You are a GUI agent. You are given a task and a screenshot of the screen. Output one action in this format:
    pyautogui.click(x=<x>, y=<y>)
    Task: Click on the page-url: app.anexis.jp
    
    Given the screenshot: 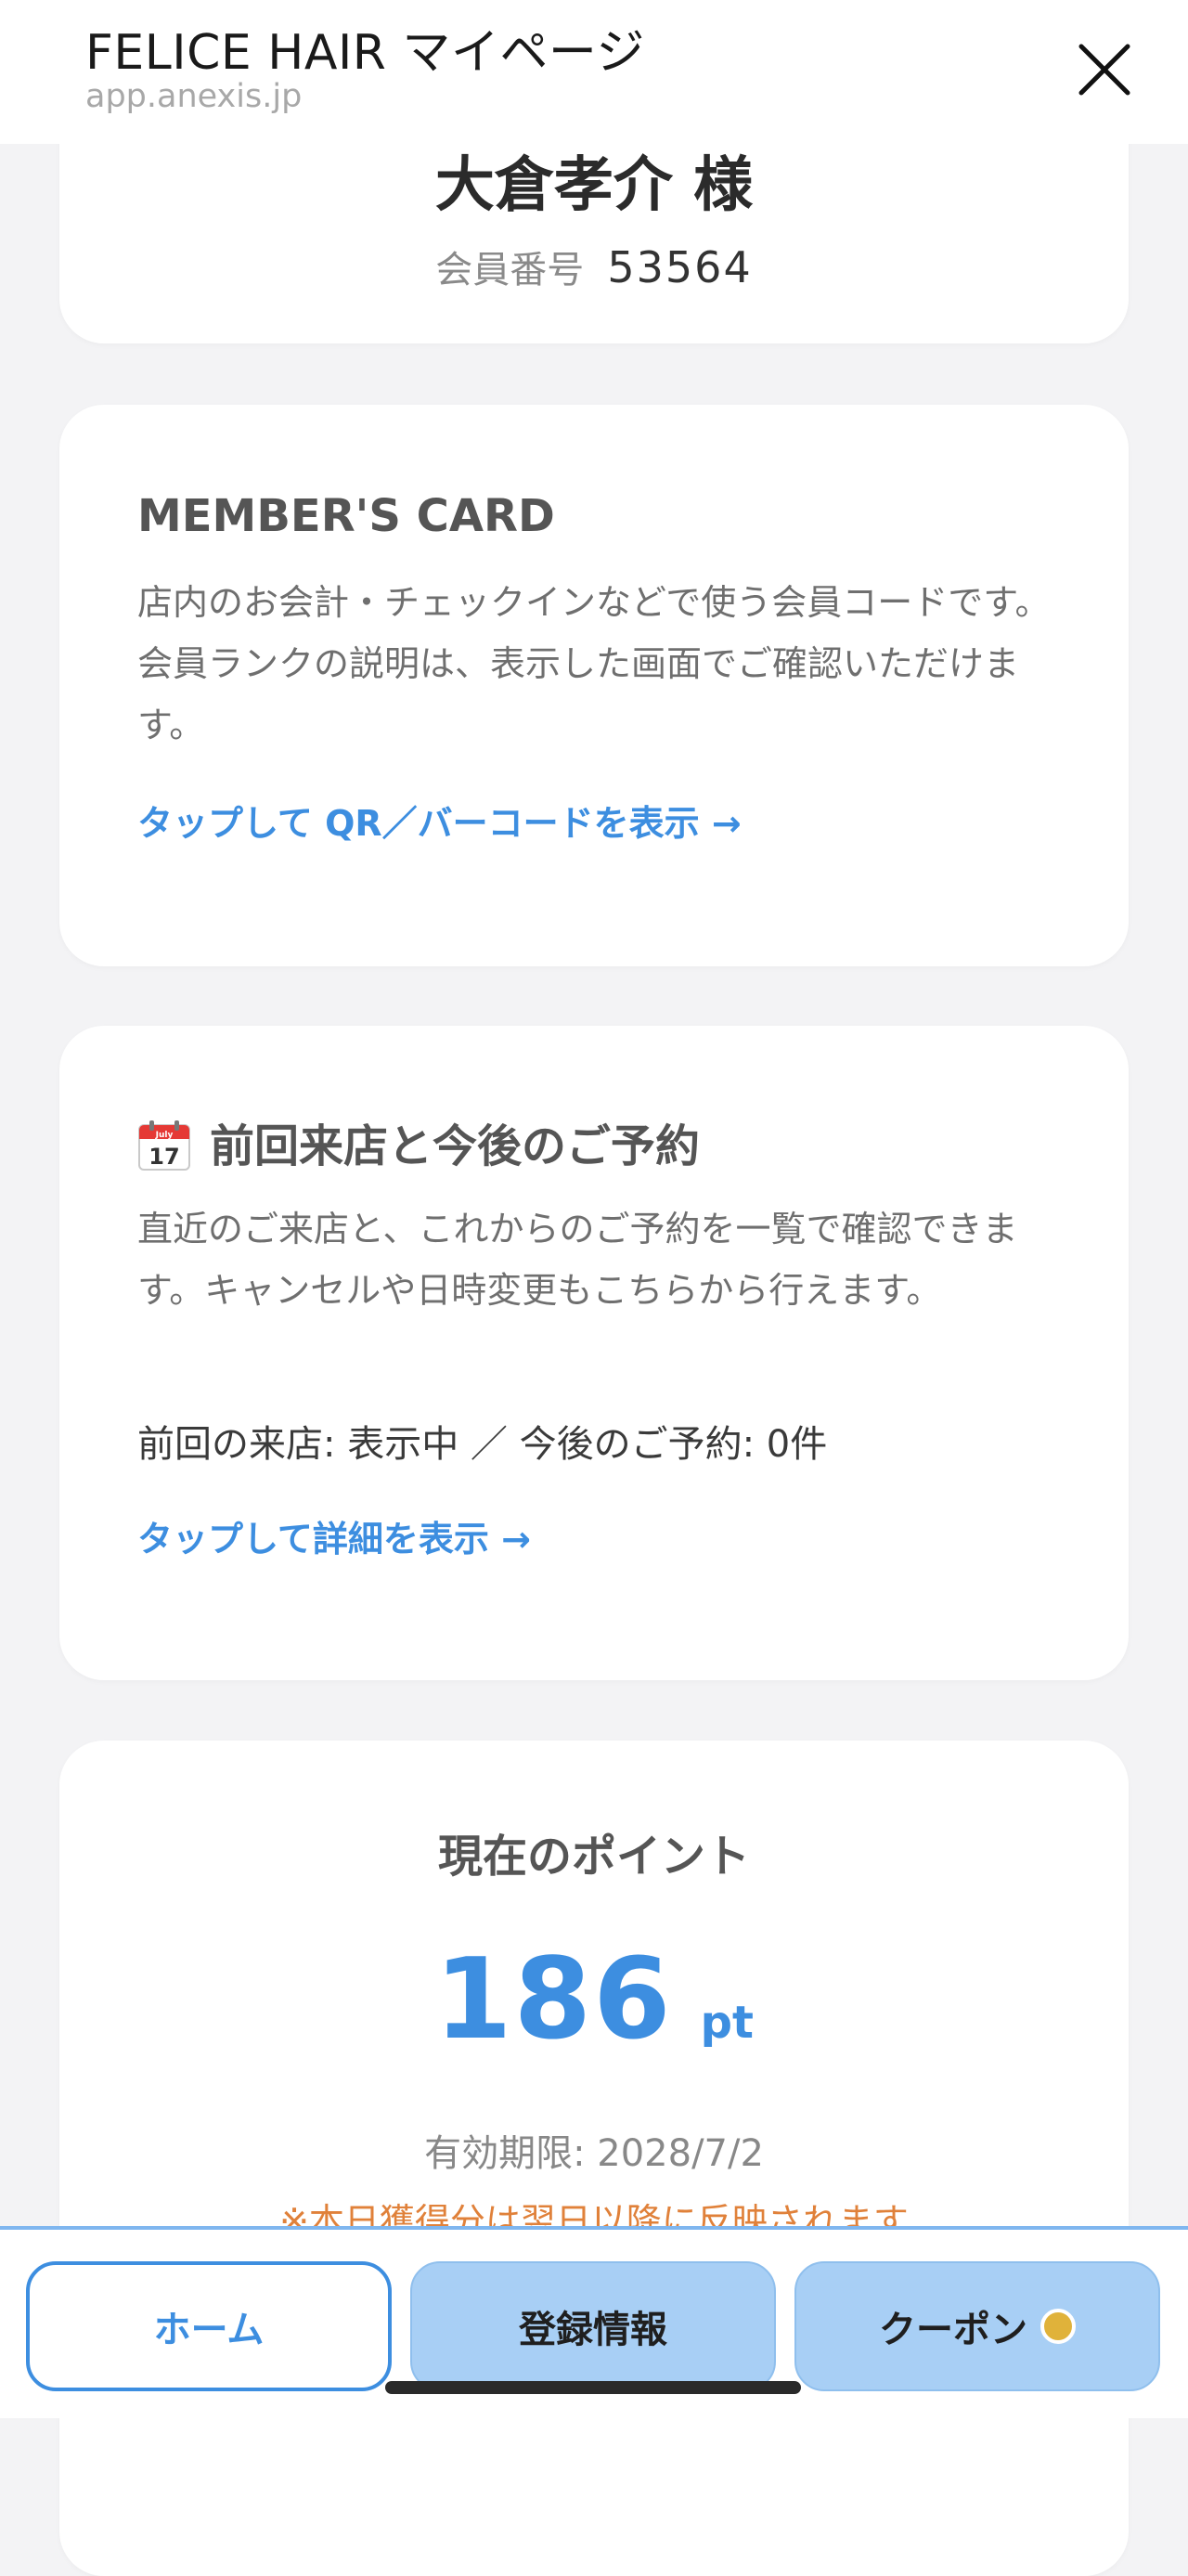 What is the action you would take?
    pyautogui.click(x=194, y=96)
    